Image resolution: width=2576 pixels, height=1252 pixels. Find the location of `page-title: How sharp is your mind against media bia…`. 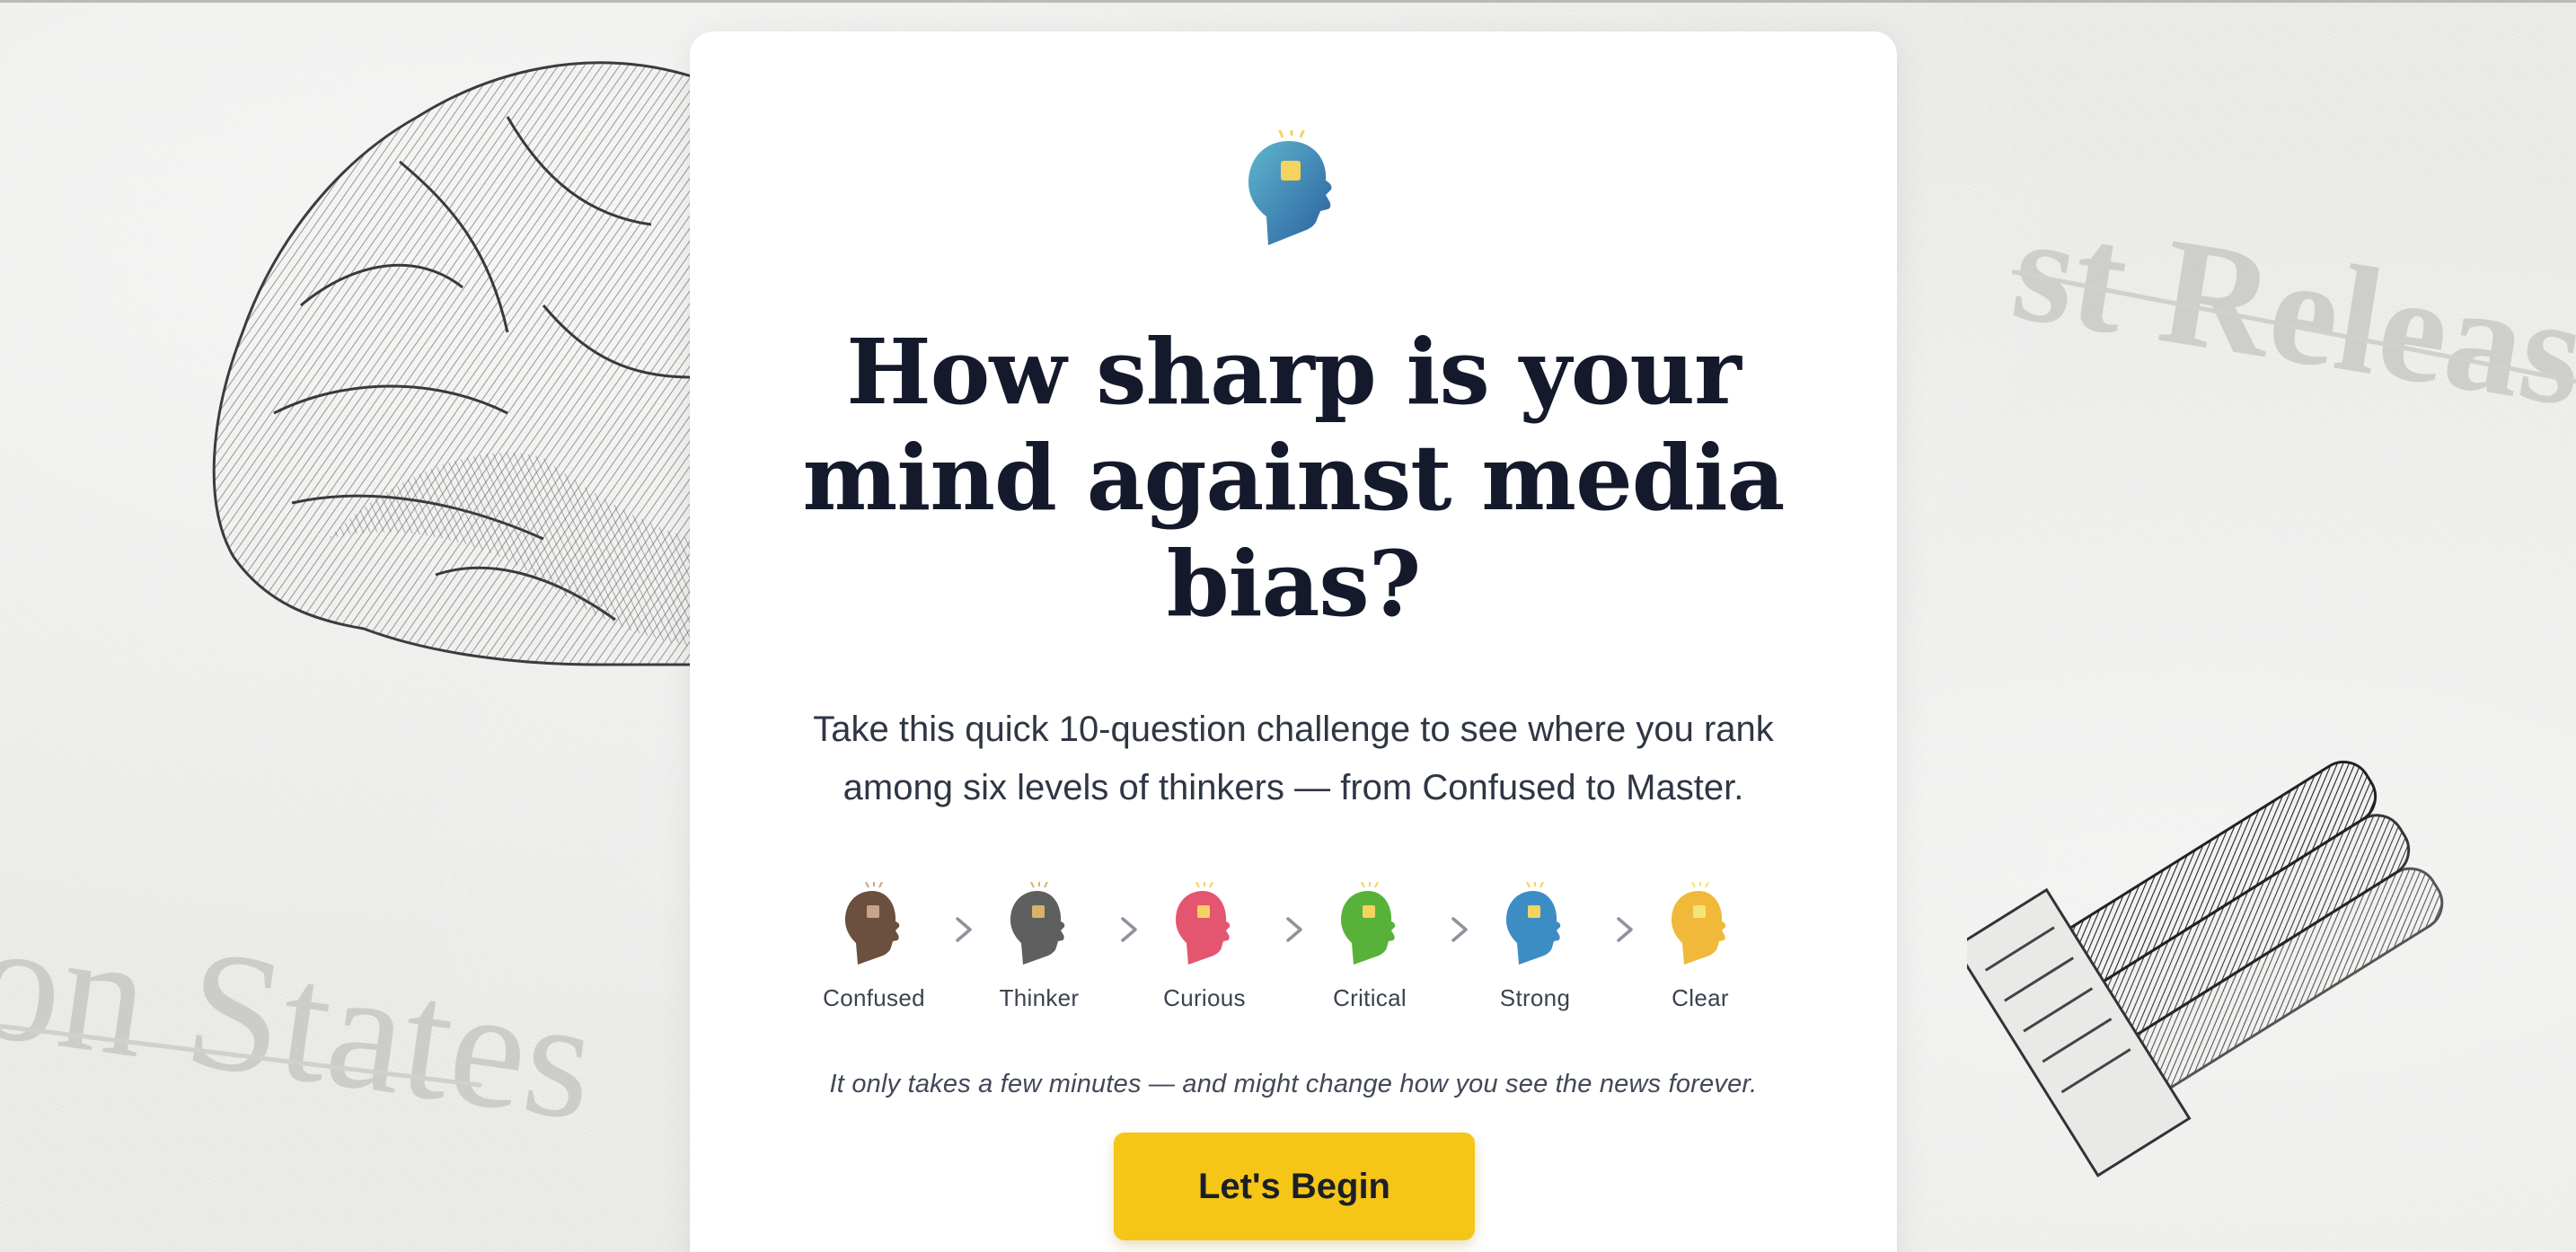

page-title: How sharp is your mind against media bia… is located at coordinates (1293, 478).